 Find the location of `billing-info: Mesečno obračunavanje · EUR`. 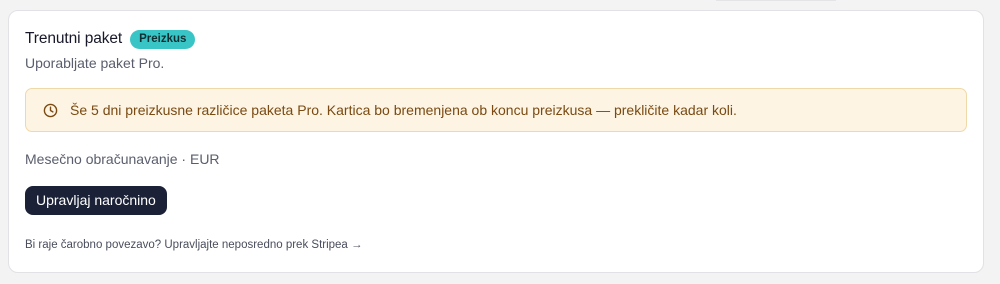

billing-info: Mesečno obračunavanje · EUR is located at coordinates (122, 159).